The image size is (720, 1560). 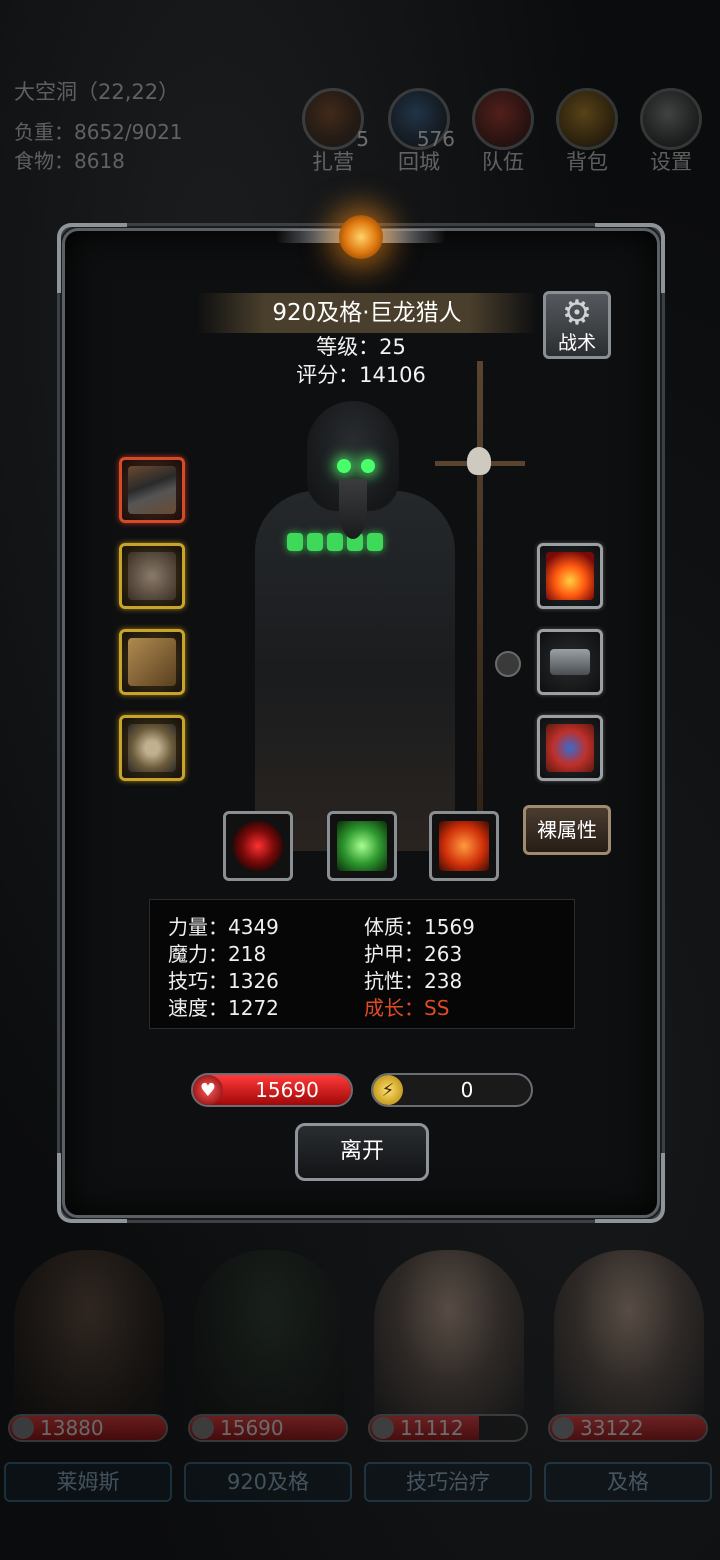 I want to click on heal-cross-skill-icon, so click(x=464, y=846).